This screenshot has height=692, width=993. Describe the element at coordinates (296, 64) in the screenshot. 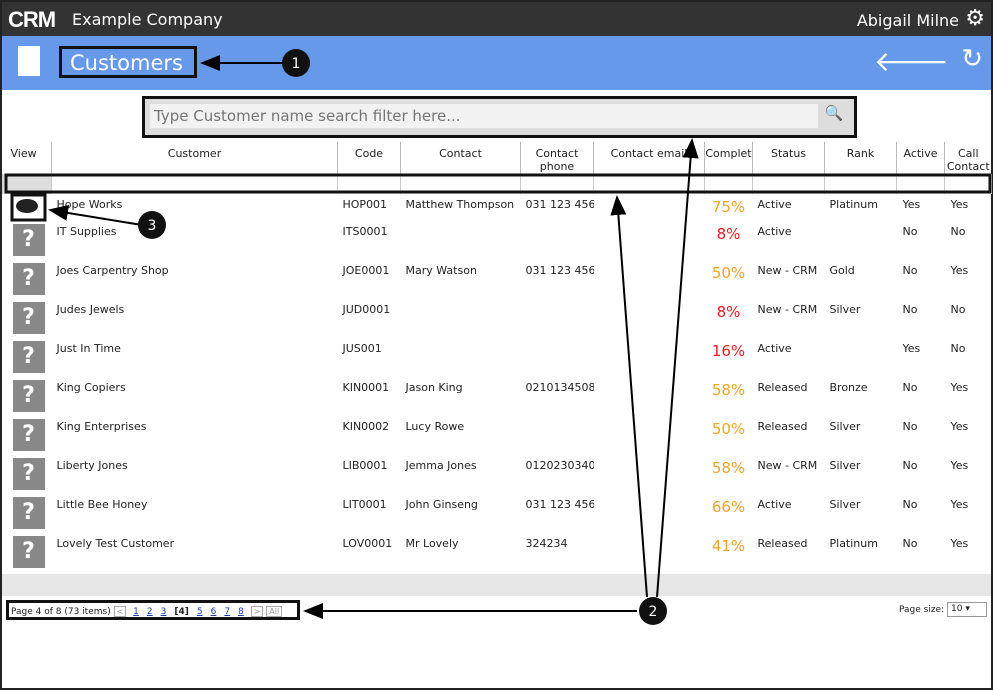

I see `callout-label: 1` at that location.